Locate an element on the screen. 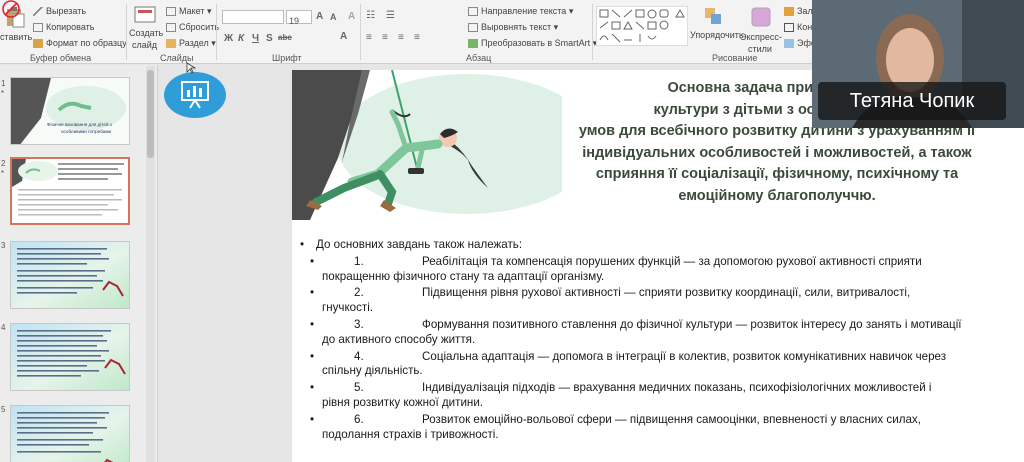 The height and width of the screenshot is (462, 1024). climber-illustration is located at coordinates (427, 145).